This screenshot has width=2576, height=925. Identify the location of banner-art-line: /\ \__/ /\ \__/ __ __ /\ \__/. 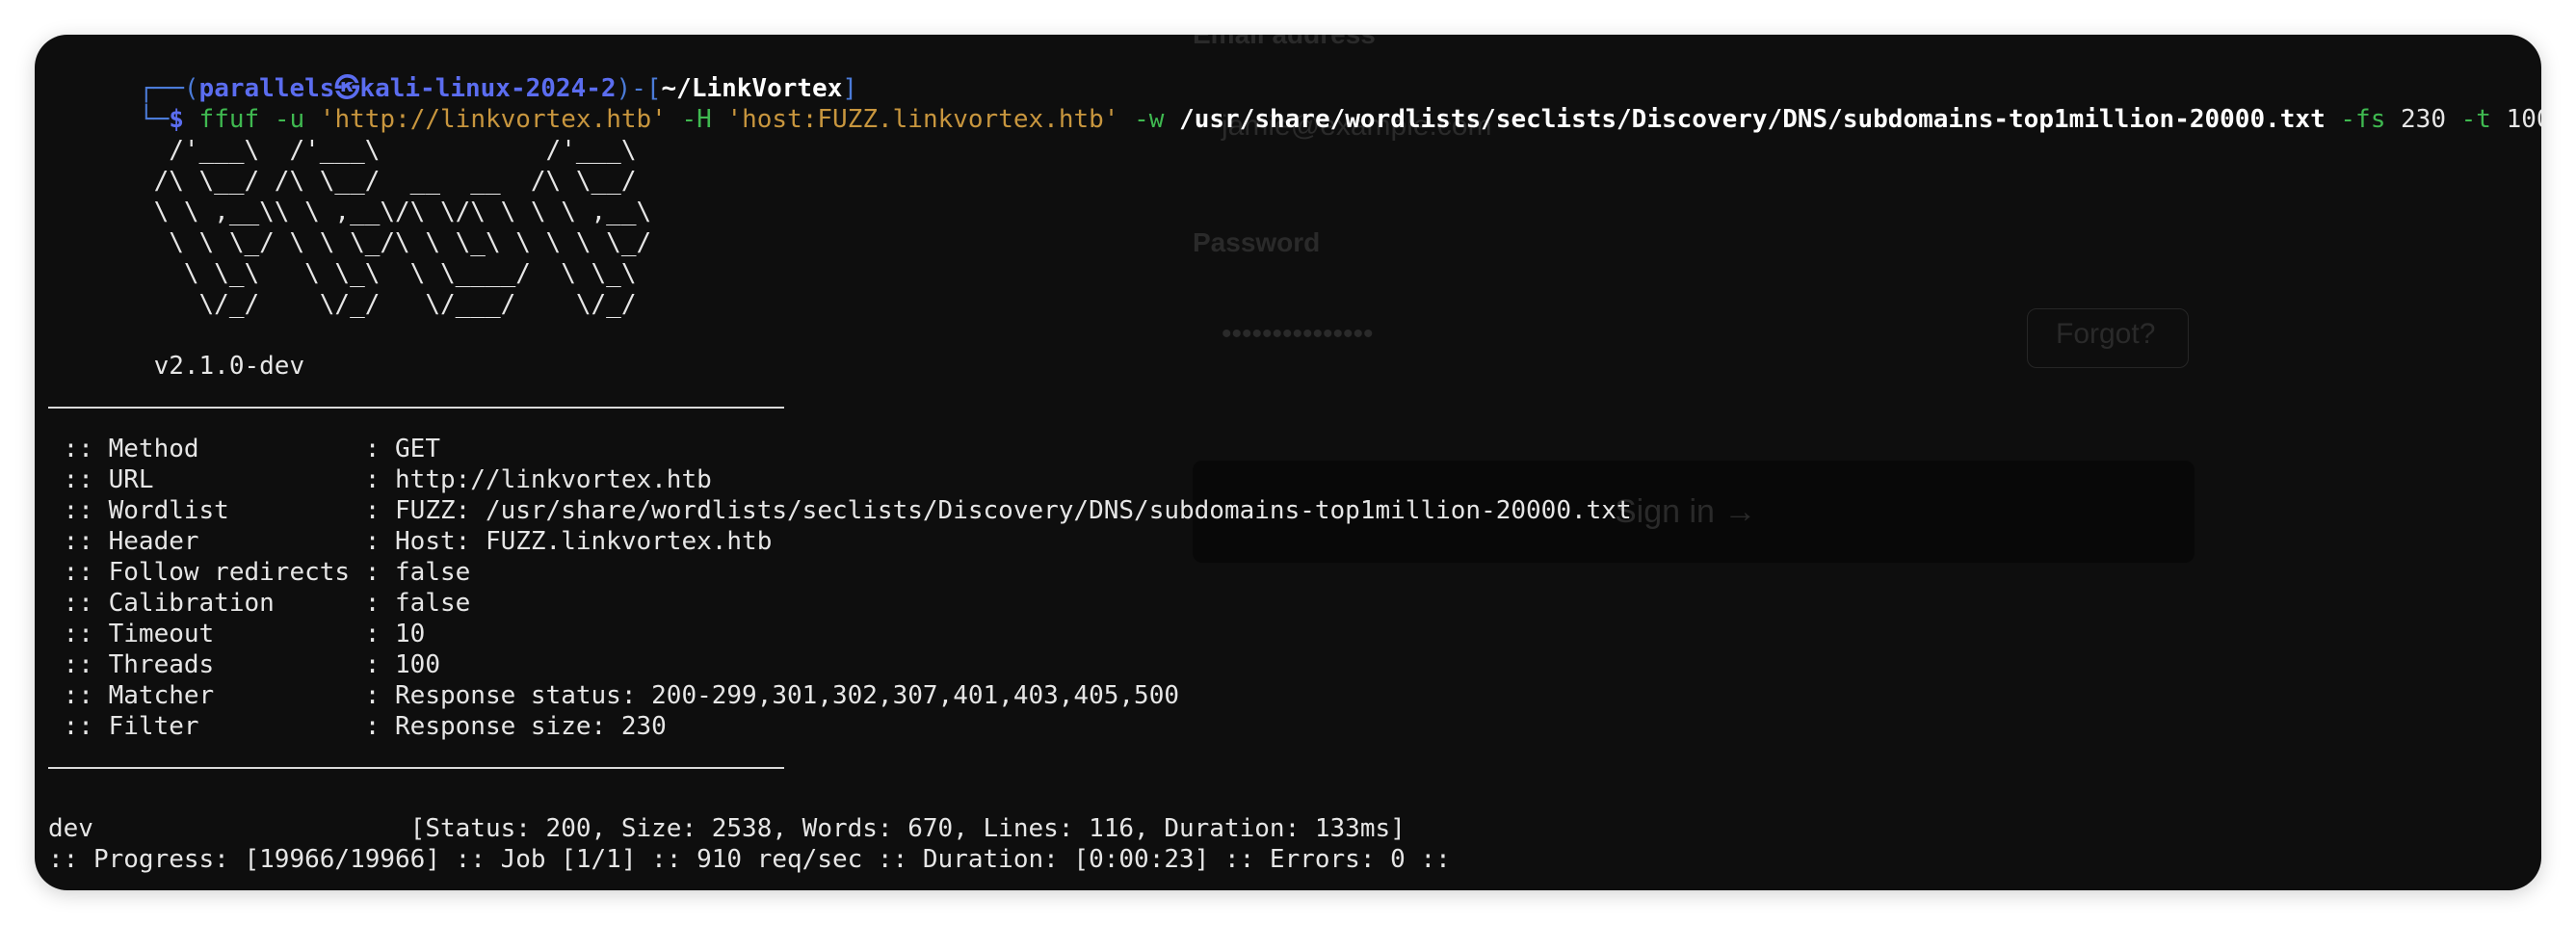
(395, 182).